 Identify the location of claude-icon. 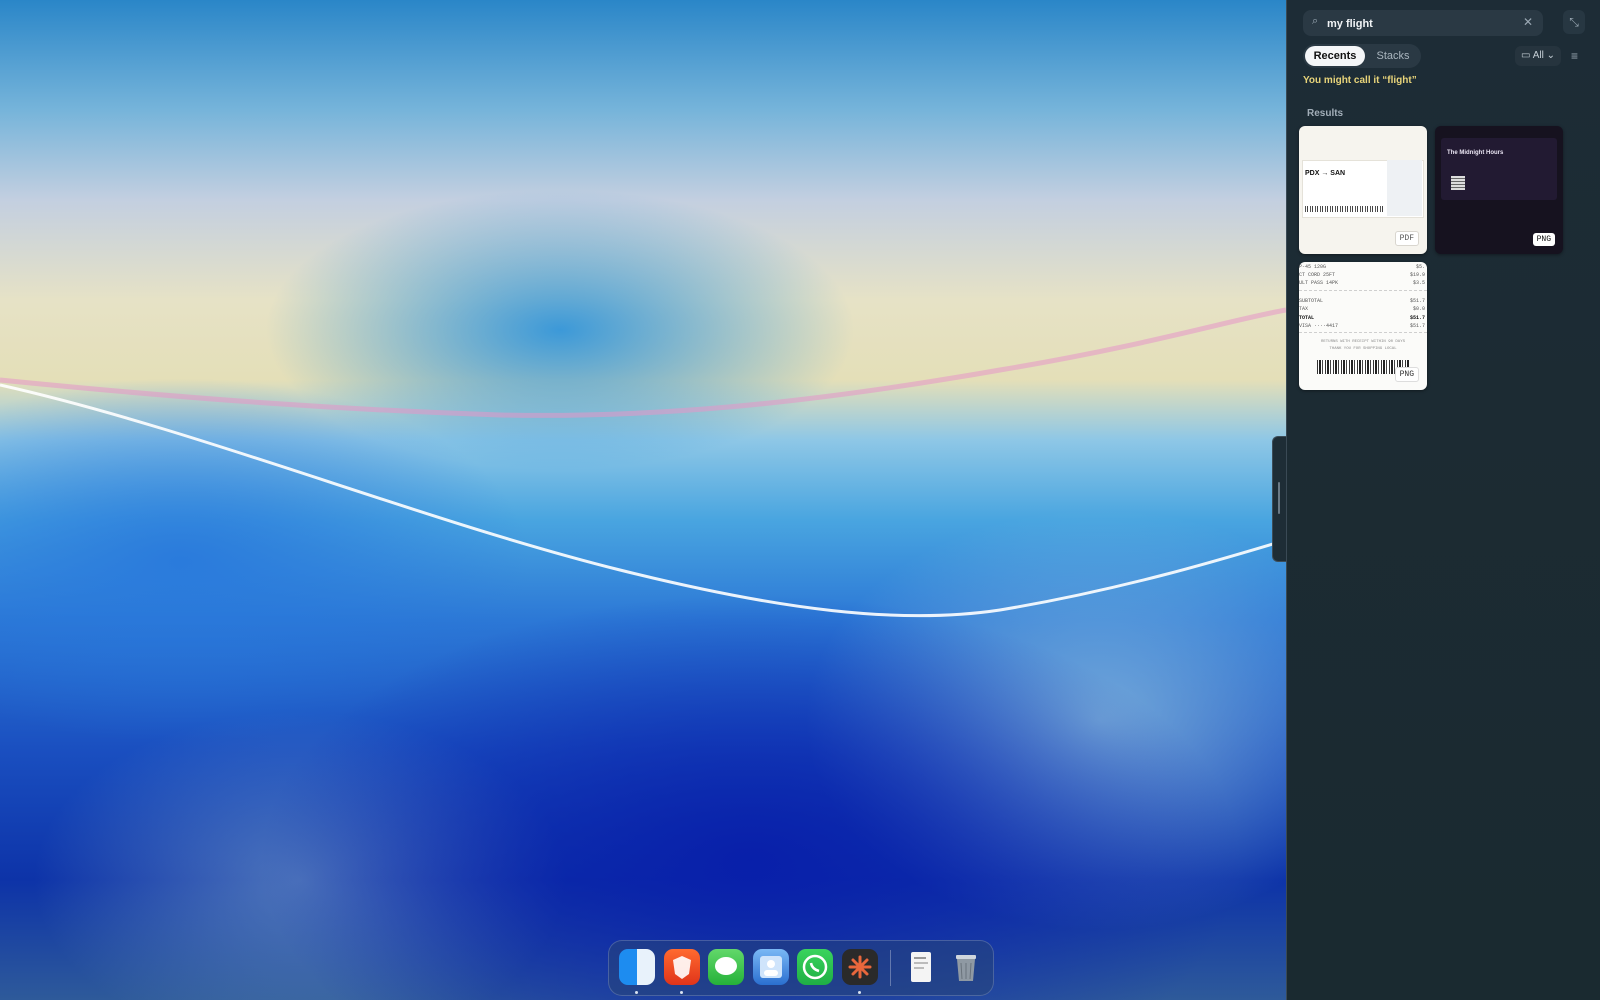
(860, 967).